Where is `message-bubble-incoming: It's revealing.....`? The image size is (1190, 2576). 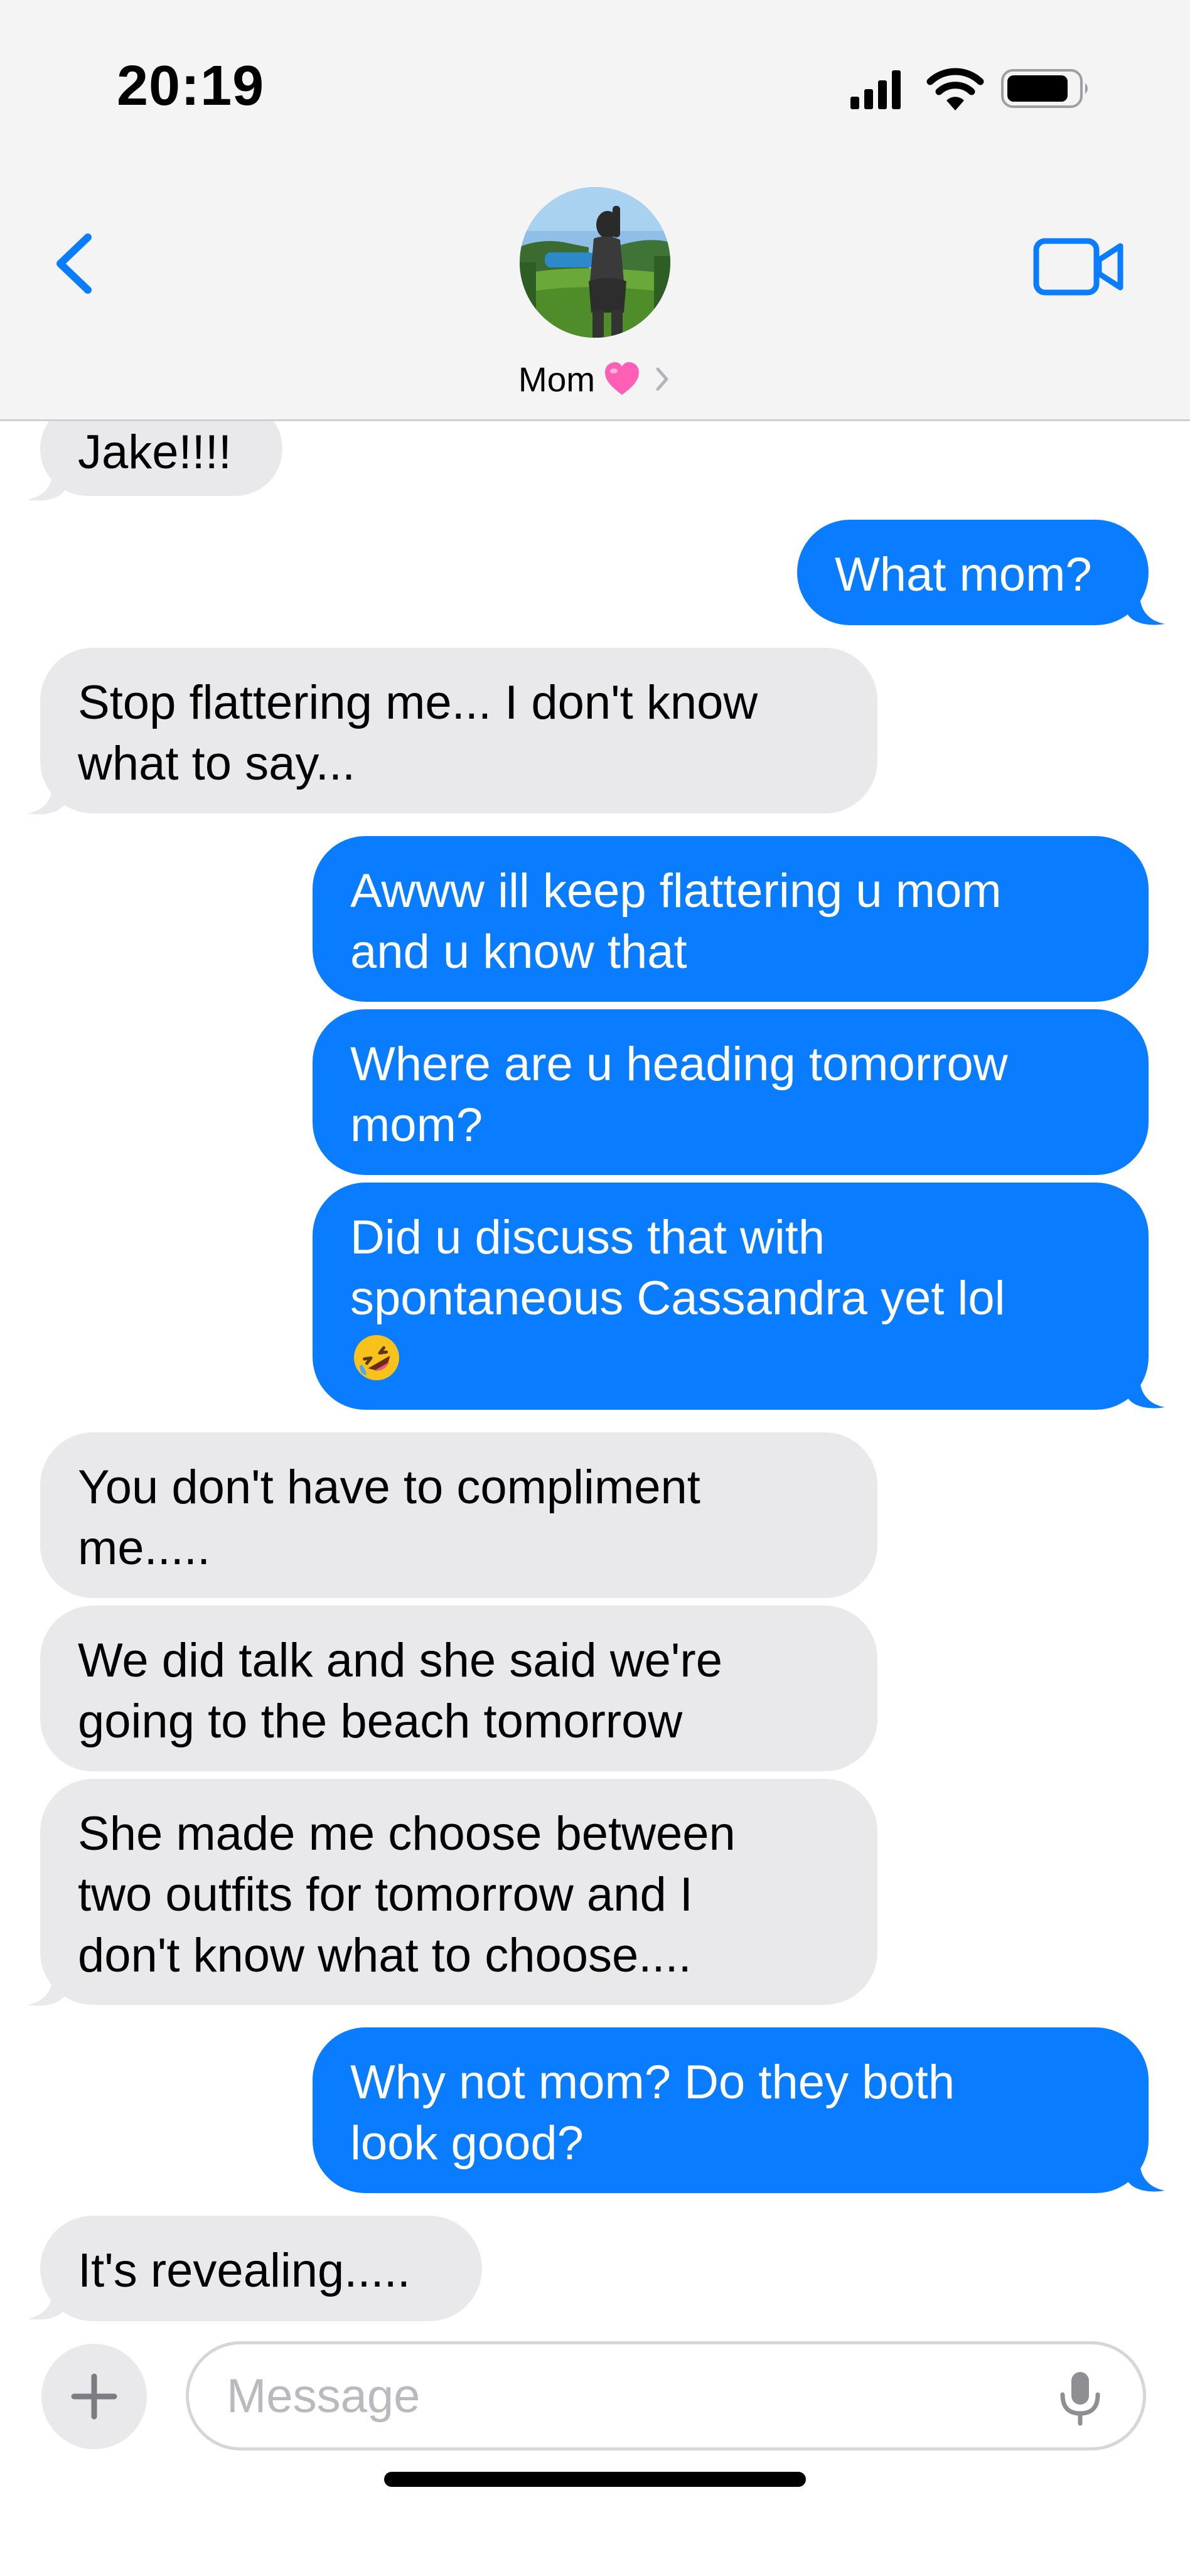 message-bubble-incoming: It's revealing..... is located at coordinates (261, 2268).